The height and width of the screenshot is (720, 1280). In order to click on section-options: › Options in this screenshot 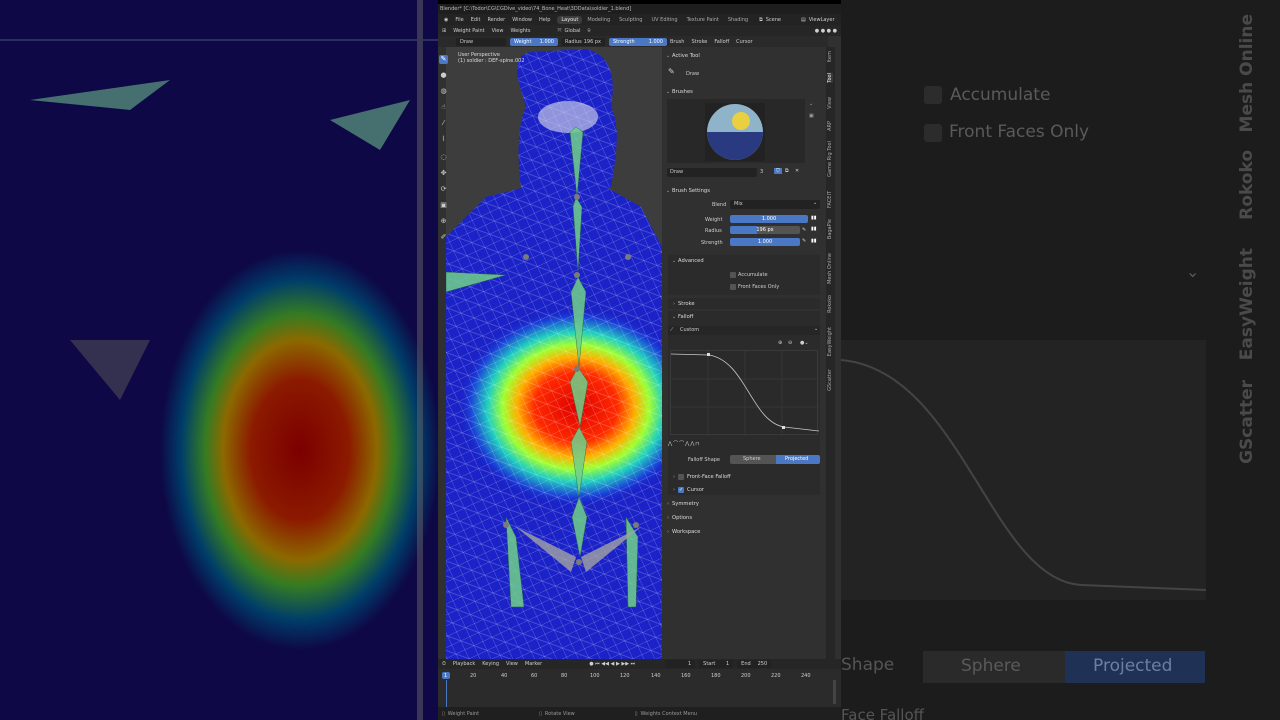, I will do `click(744, 518)`.